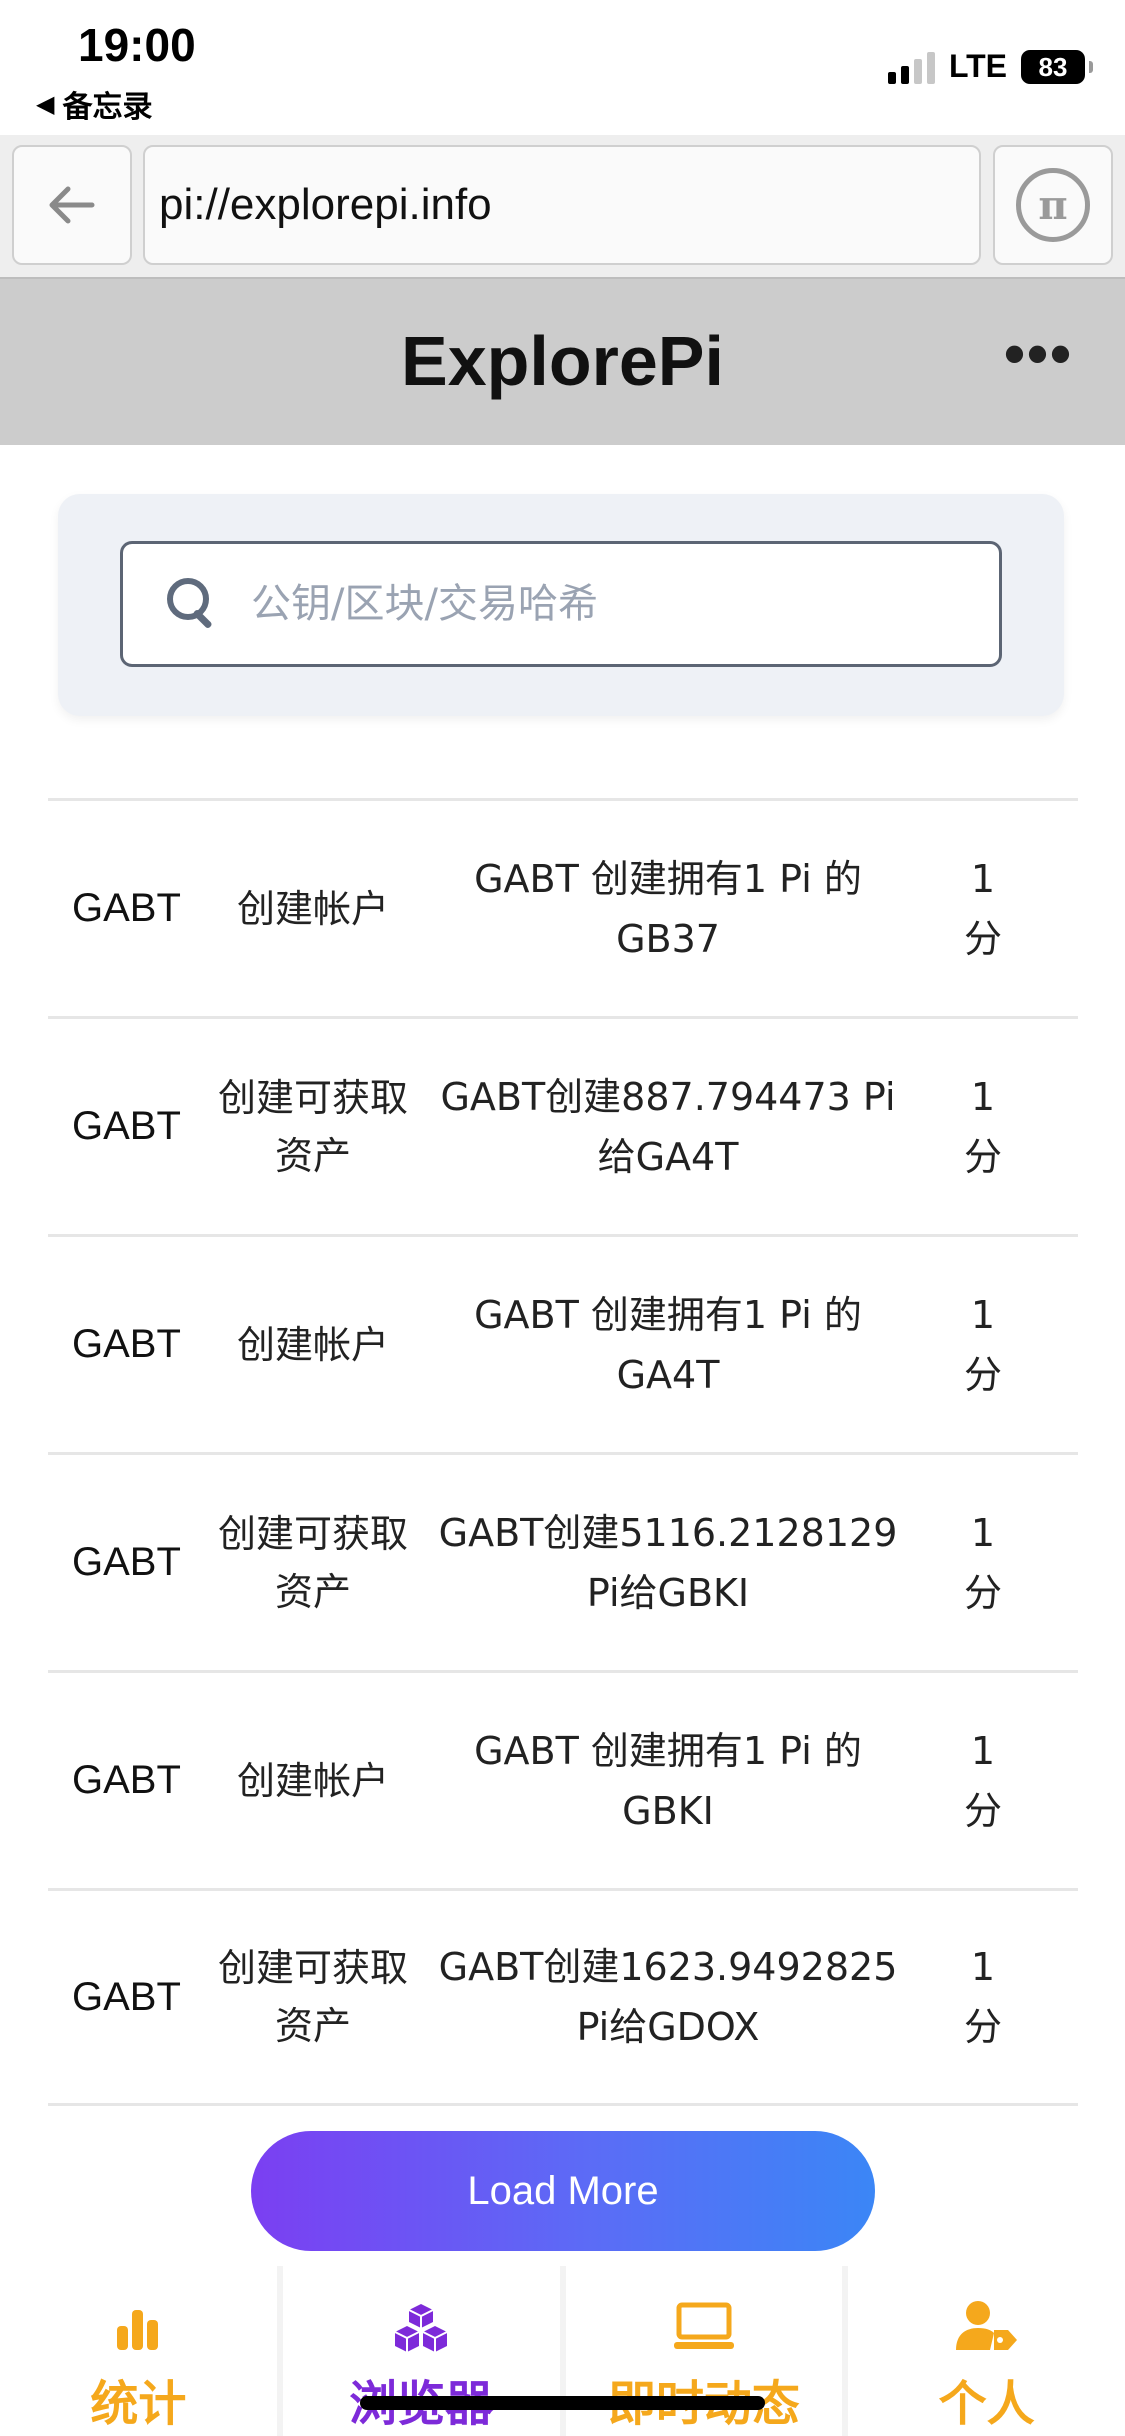 This screenshot has height=2436, width=1125. Describe the element at coordinates (137, 45) in the screenshot. I see `clock: 19:00` at that location.